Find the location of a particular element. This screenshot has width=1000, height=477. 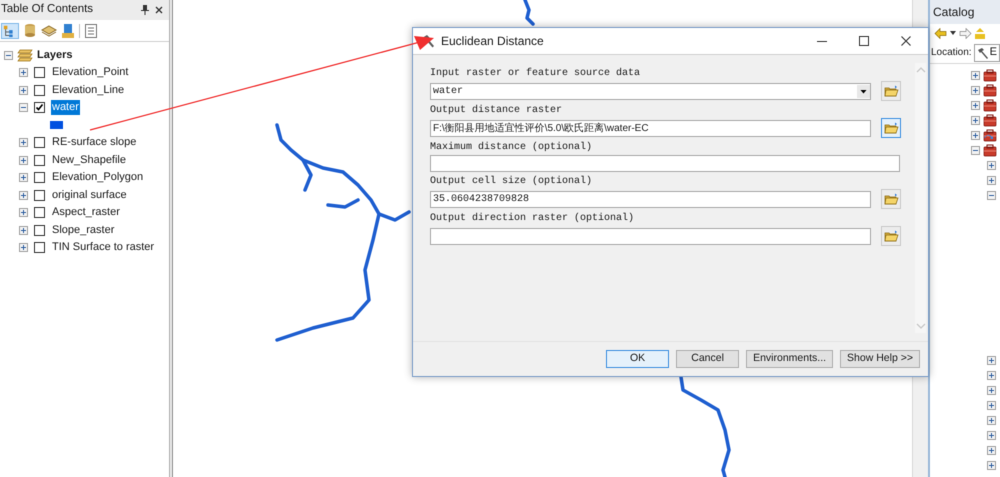

field-label: Maximum distance (optional) is located at coordinates (512, 148).